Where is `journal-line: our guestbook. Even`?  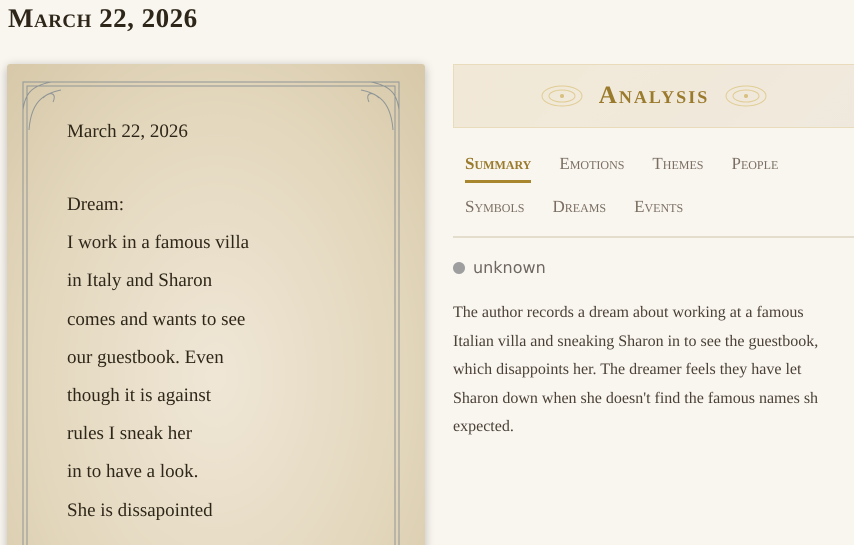
journal-line: our guestbook. Even is located at coordinates (146, 358).